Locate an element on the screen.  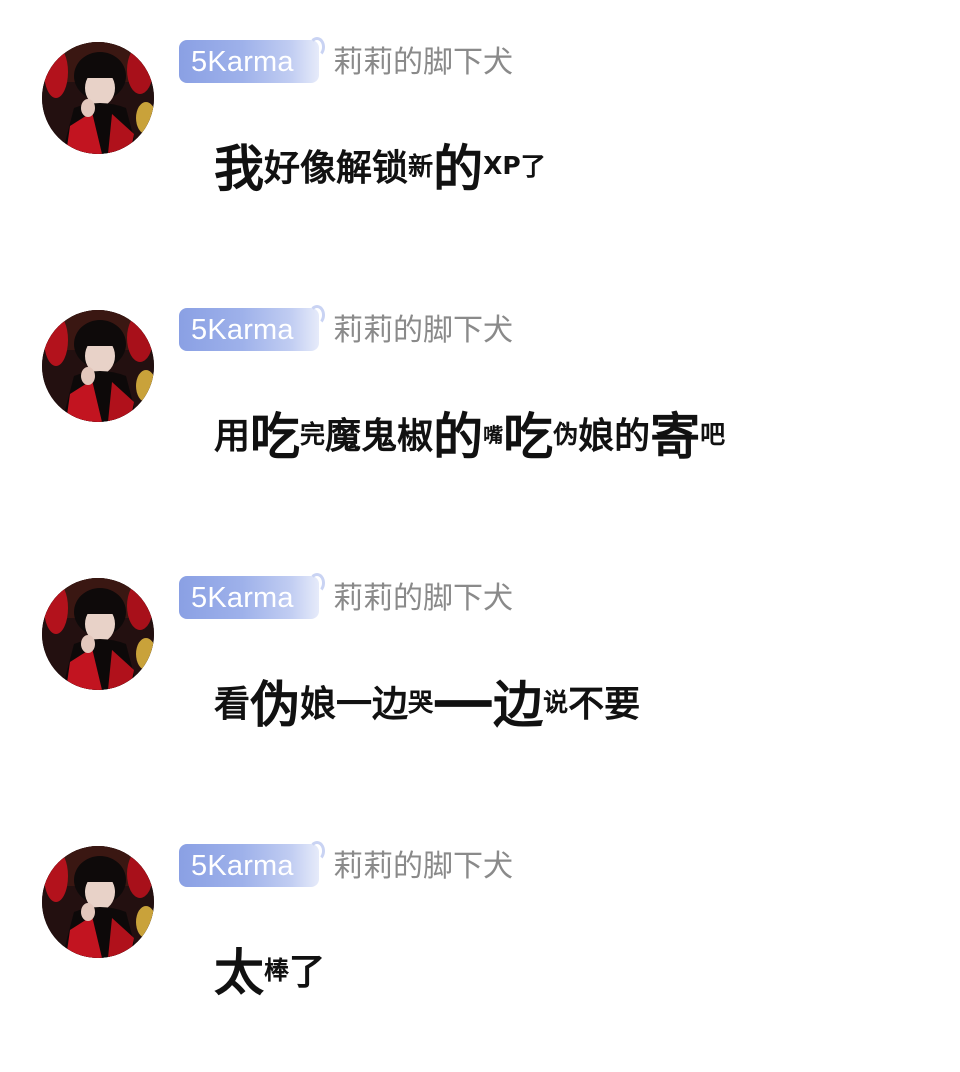
comment-char: 我 is located at coordinates (239, 169).